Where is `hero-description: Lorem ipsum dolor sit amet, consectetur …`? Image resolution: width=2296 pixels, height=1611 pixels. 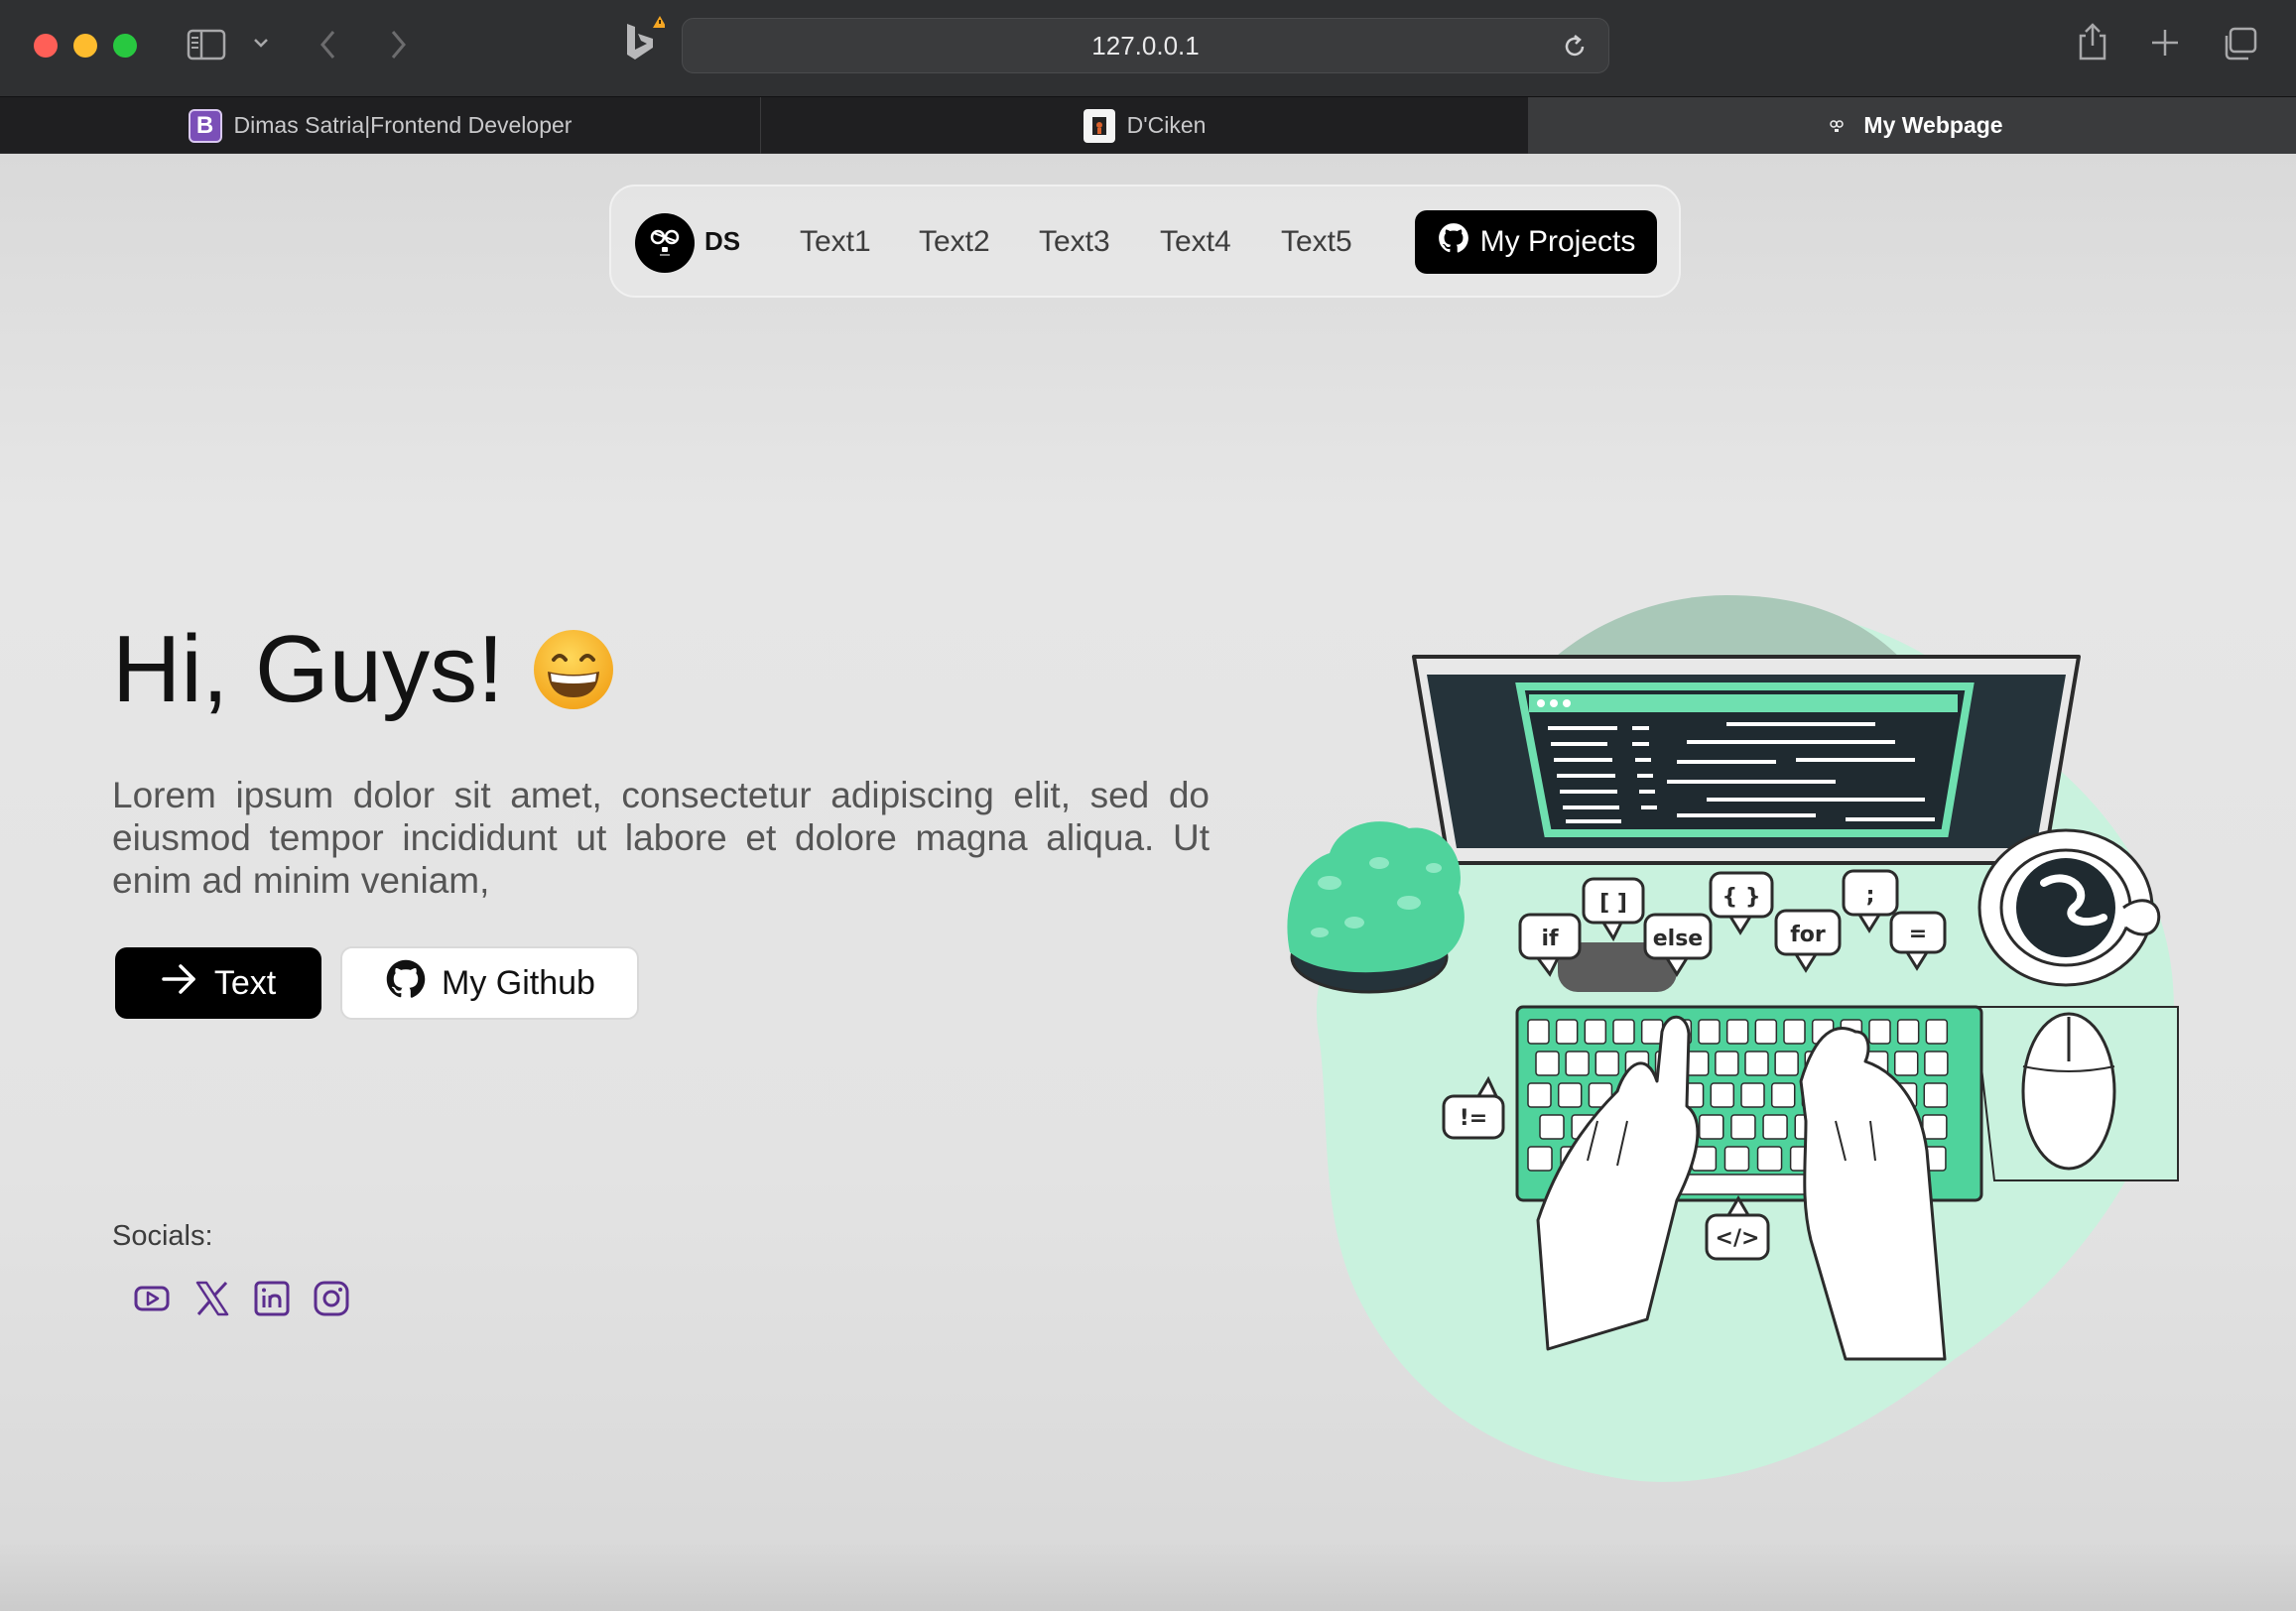 hero-description: Lorem ipsum dolor sit amet, consectetur … is located at coordinates (661, 838).